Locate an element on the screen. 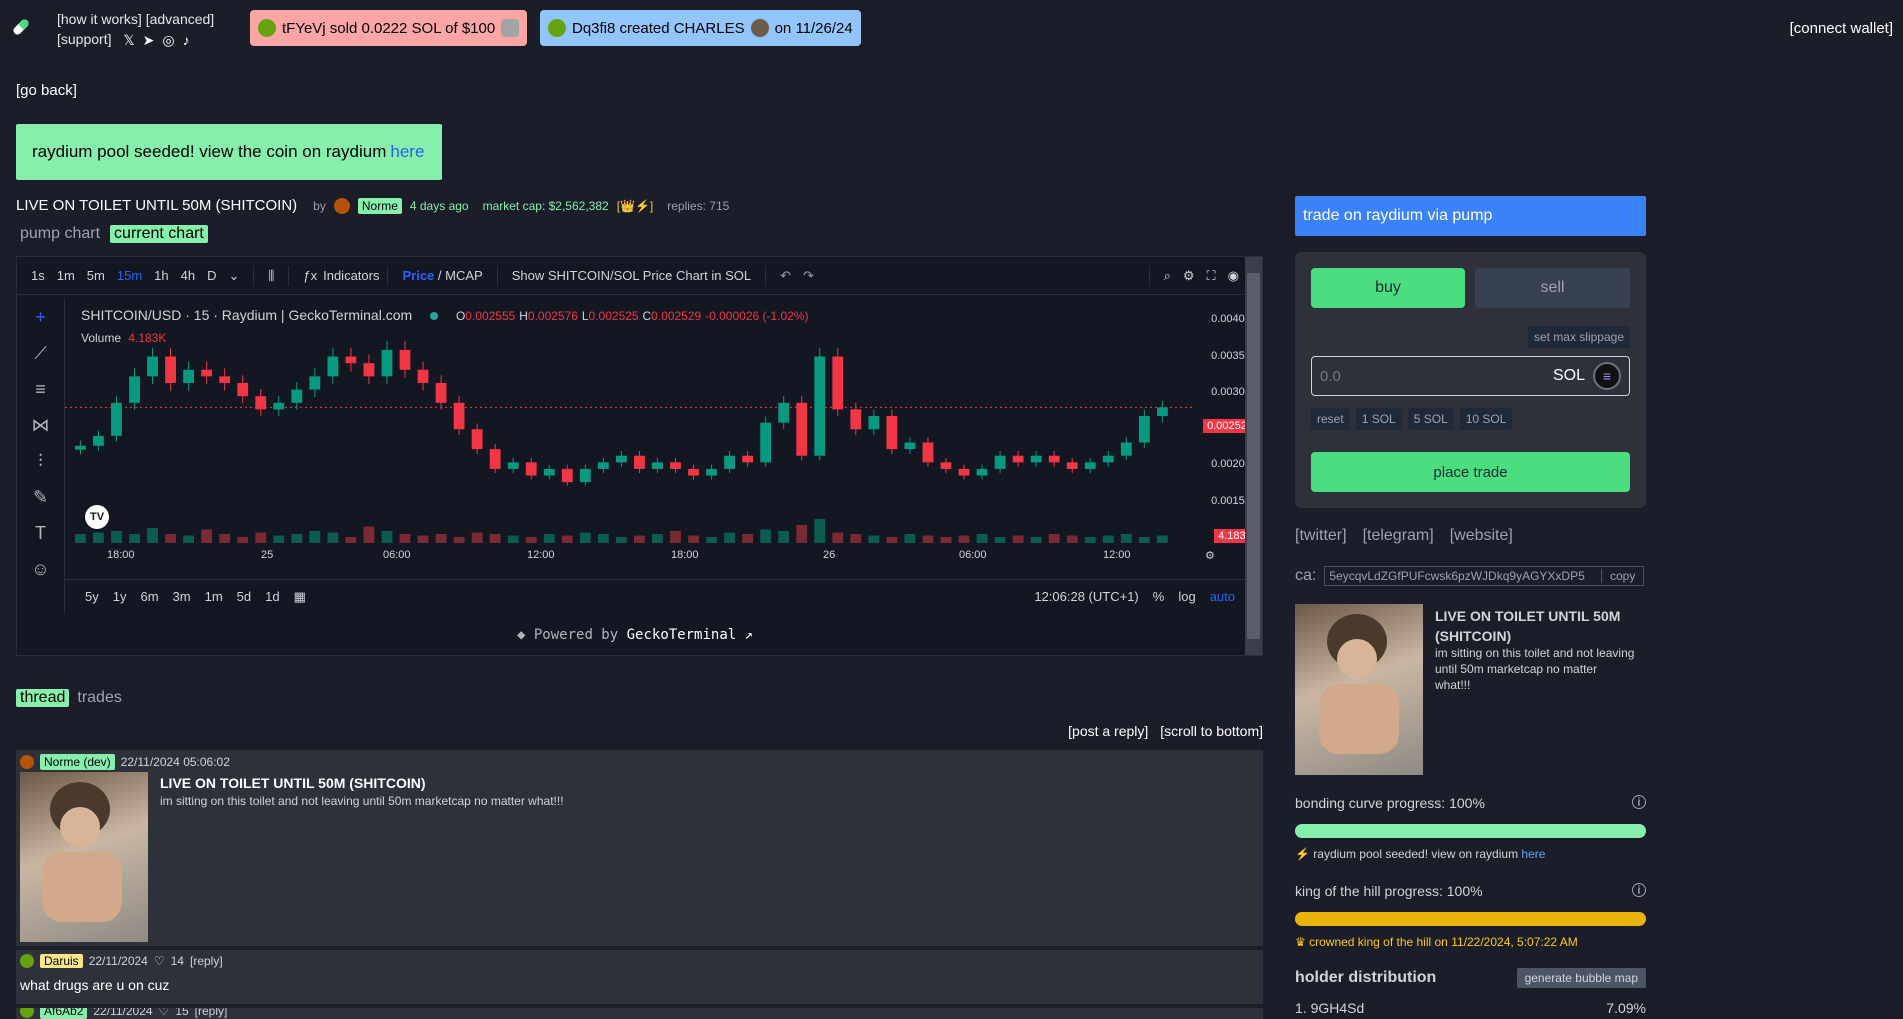 This screenshot has width=1903, height=1019. banner-here-link: here is located at coordinates (407, 152).